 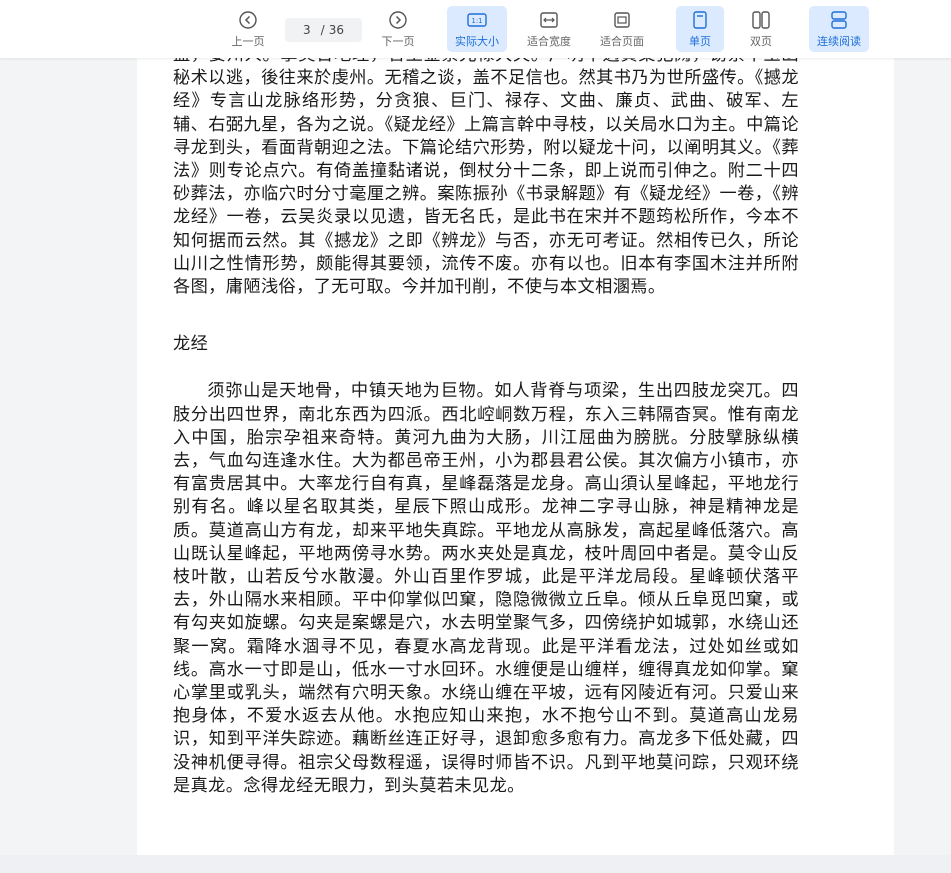 What do you see at coordinates (622, 41) in the screenshot?
I see `fit-page-label: 适合页面` at bounding box center [622, 41].